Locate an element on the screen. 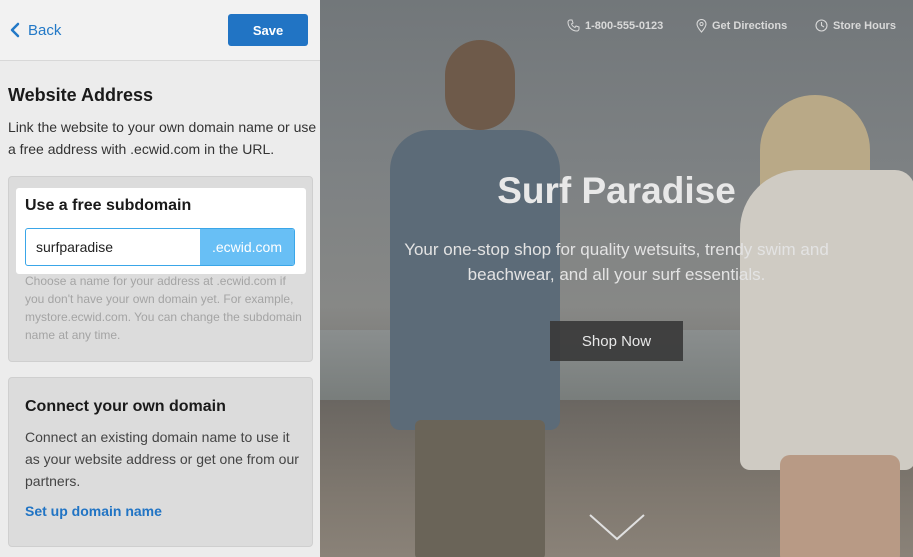 The height and width of the screenshot is (557, 913). chevron-down-icon is located at coordinates (617, 527).